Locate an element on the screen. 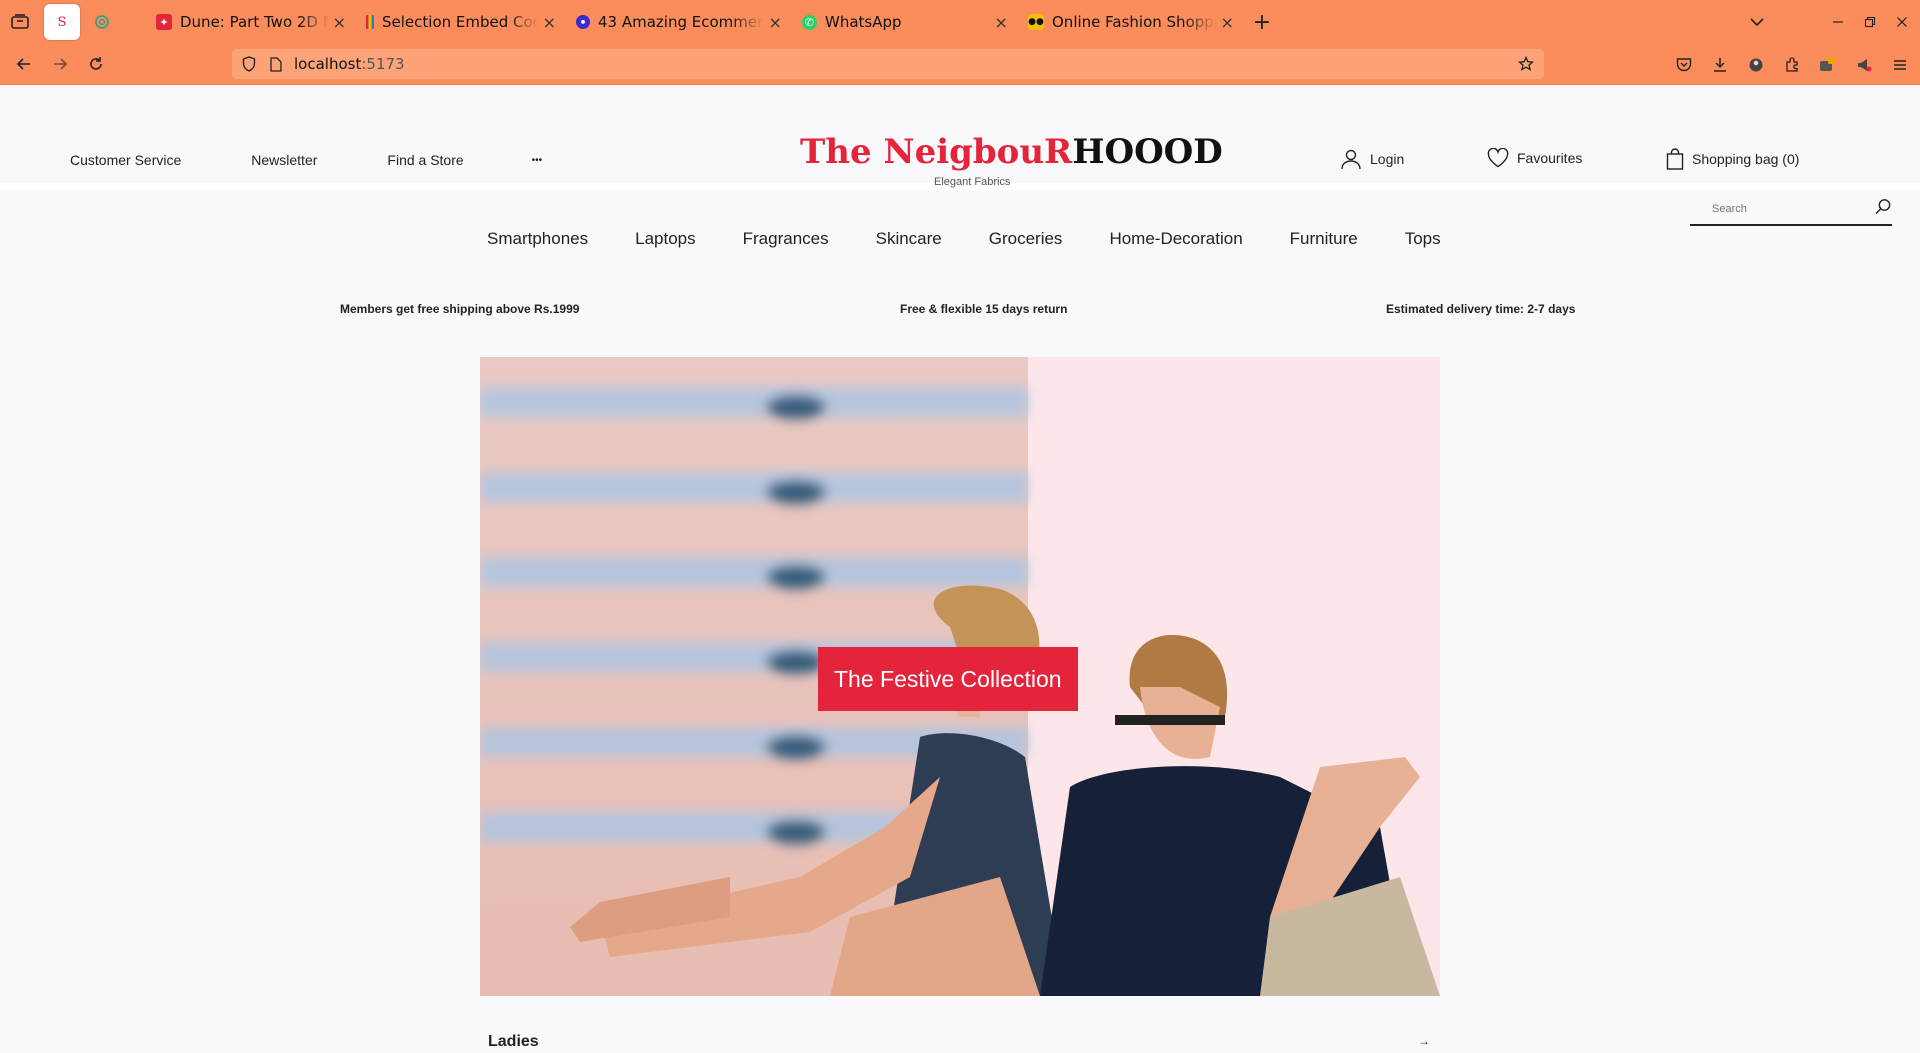 The height and width of the screenshot is (1053, 1920). pocket-button is located at coordinates (1684, 65).